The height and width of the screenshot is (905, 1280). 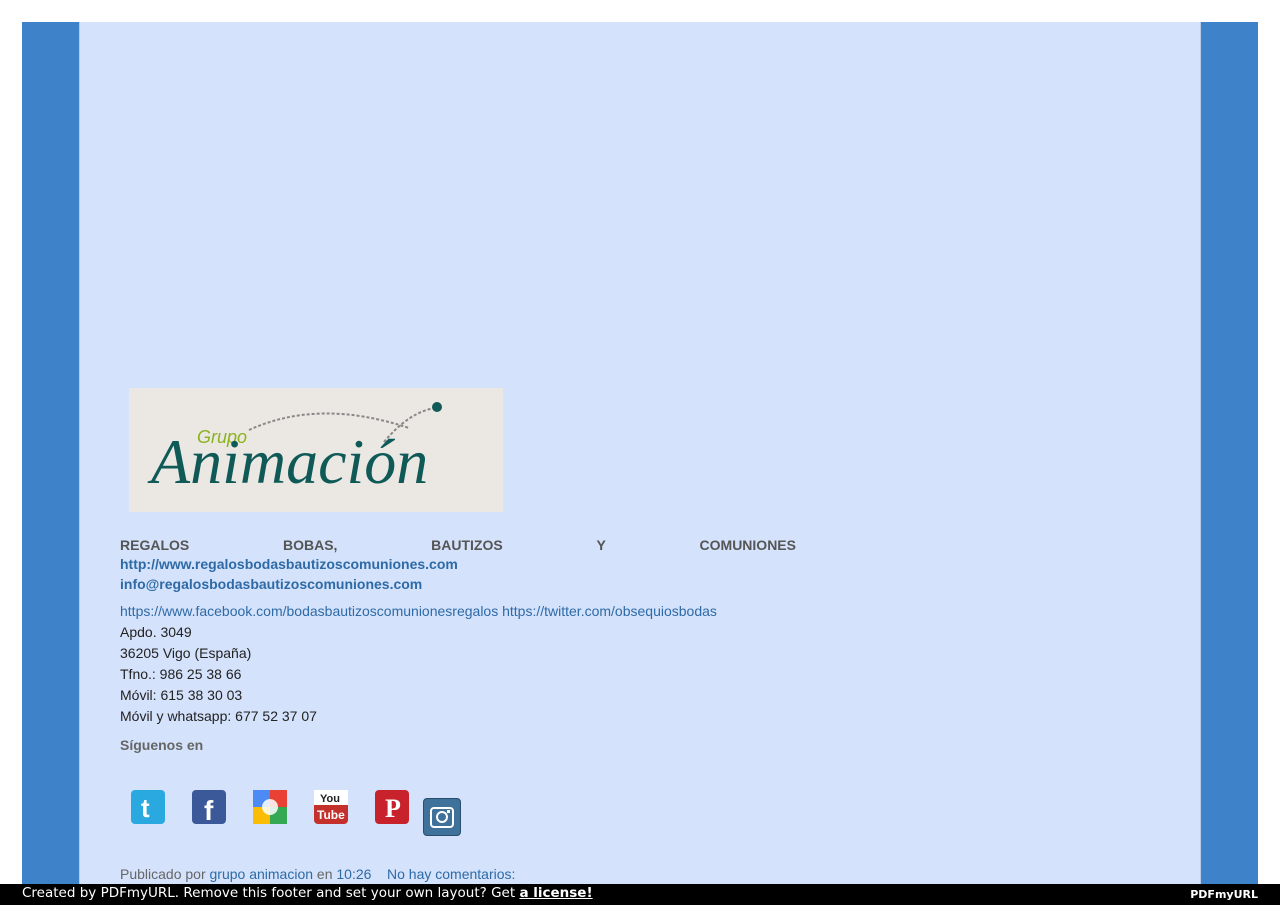 I want to click on svg-text: Tube, so click(x=331, y=815).